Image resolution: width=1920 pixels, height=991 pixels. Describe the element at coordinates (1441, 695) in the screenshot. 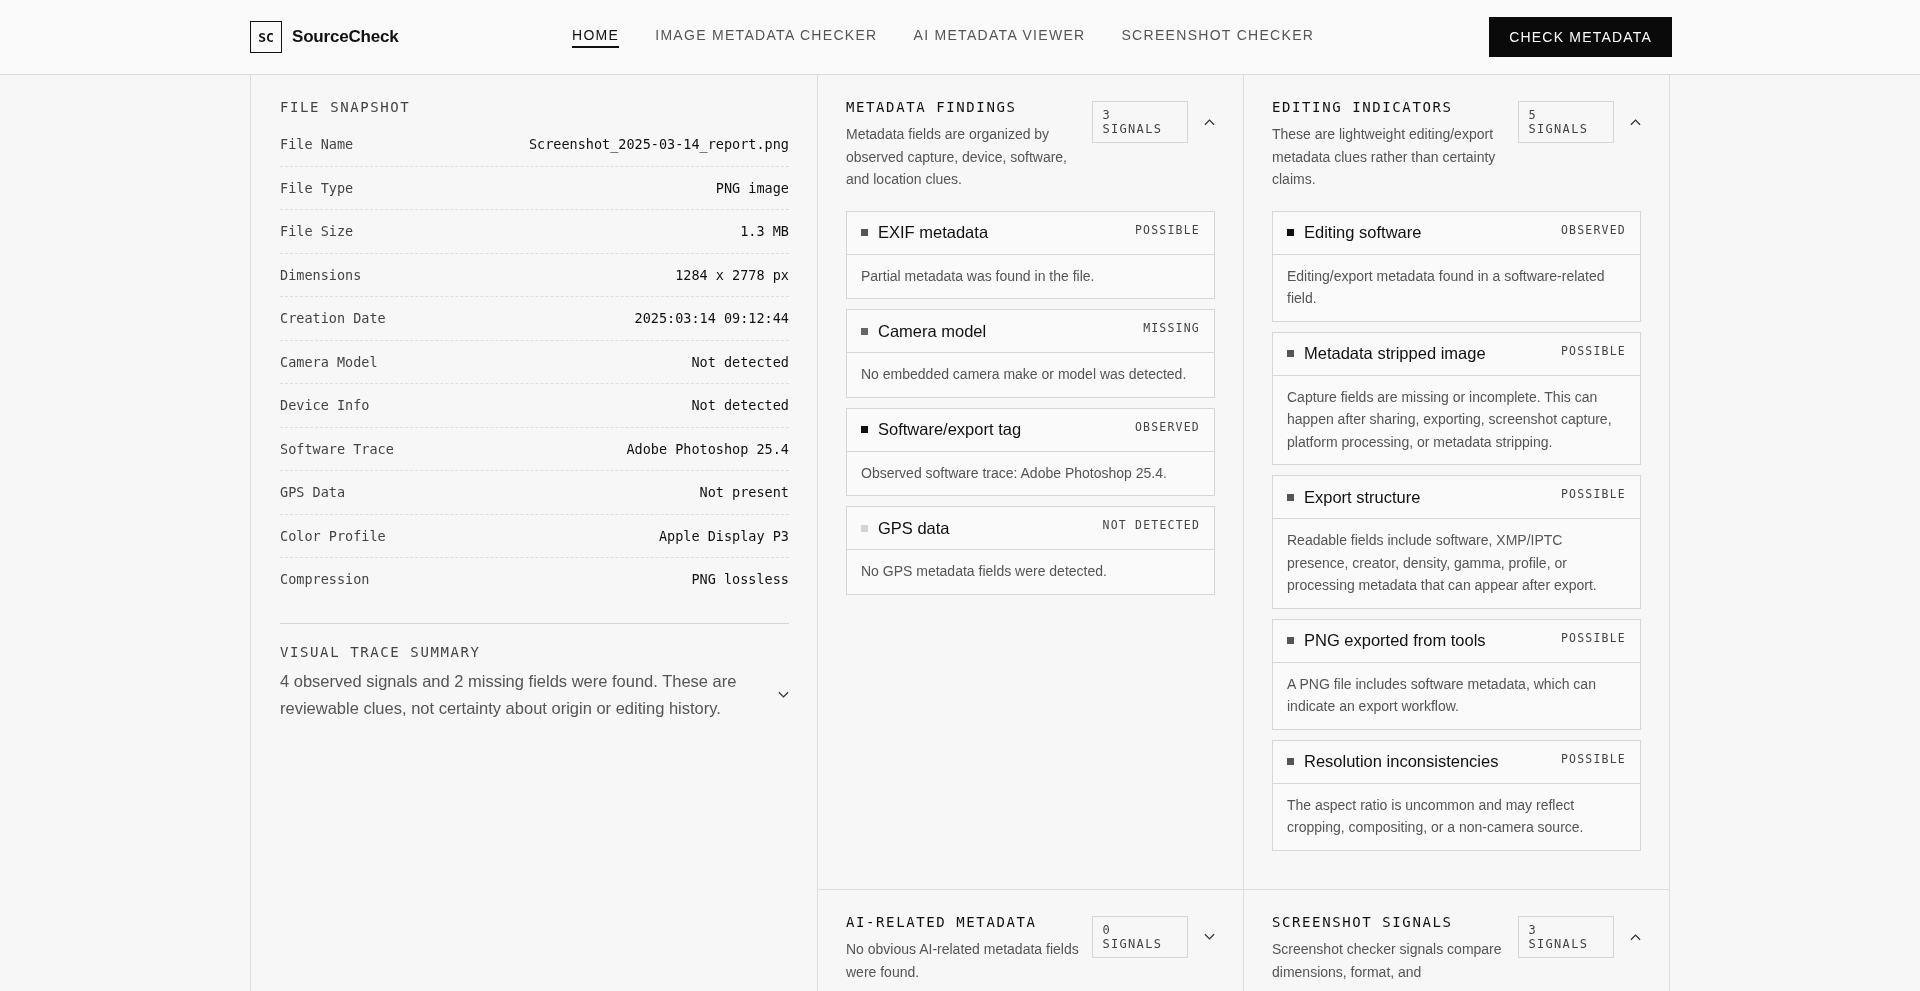

I see `finding-text: A PNG file includes software metadata, which can indicate an export workflow.` at that location.